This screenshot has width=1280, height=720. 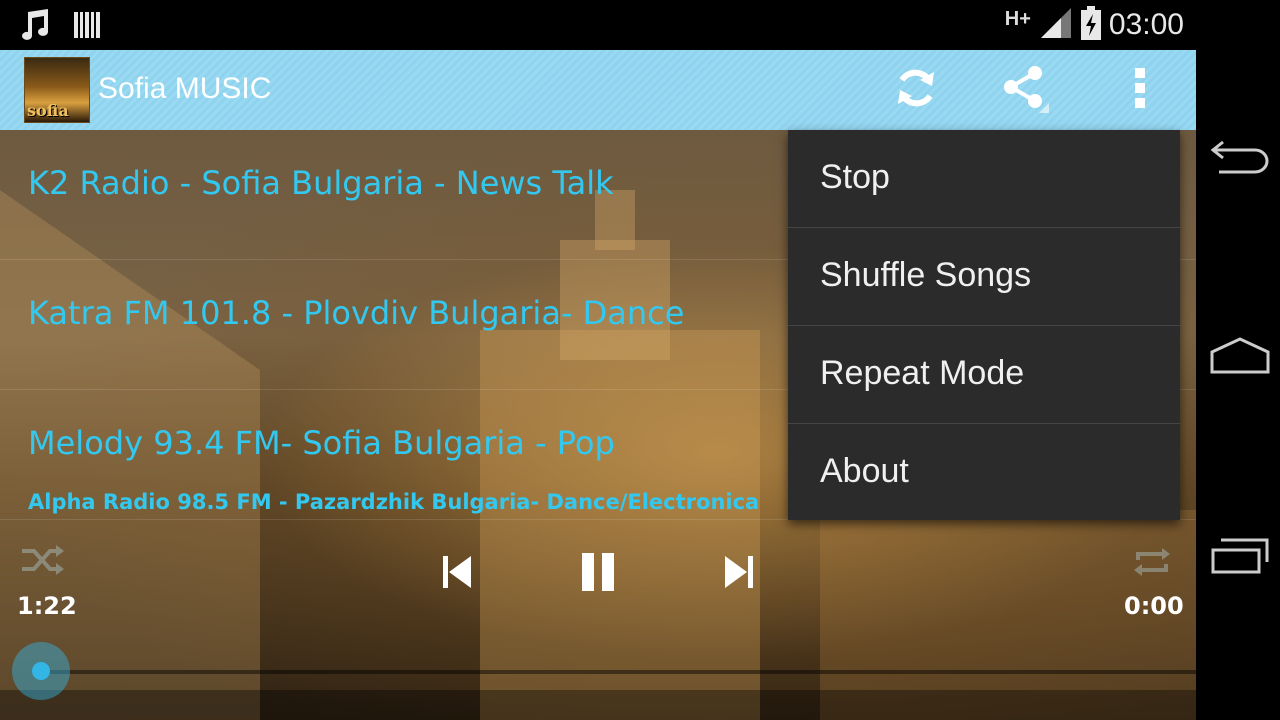 I want to click on action-bar: sofia Sofia MUSIC, so click(x=598, y=90).